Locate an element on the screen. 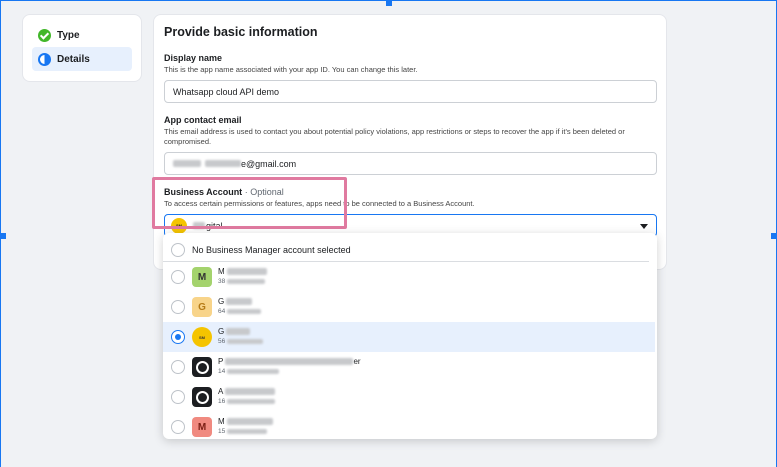  list-item: P er 14 is located at coordinates (410, 367).